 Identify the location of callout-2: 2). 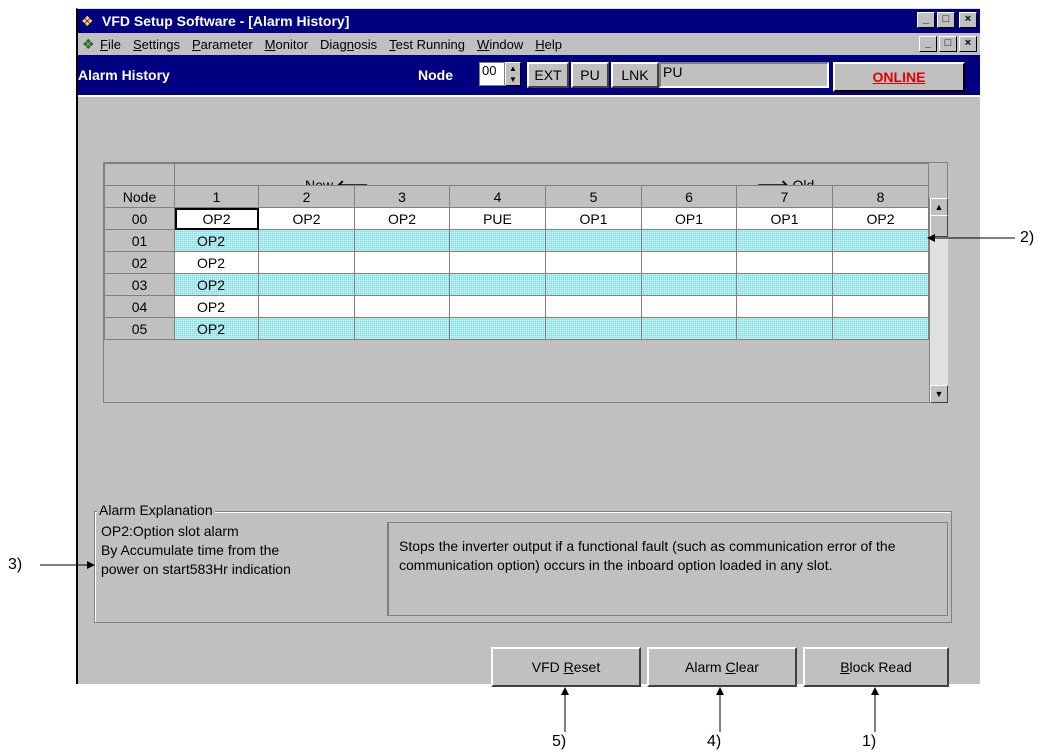
(1027, 237).